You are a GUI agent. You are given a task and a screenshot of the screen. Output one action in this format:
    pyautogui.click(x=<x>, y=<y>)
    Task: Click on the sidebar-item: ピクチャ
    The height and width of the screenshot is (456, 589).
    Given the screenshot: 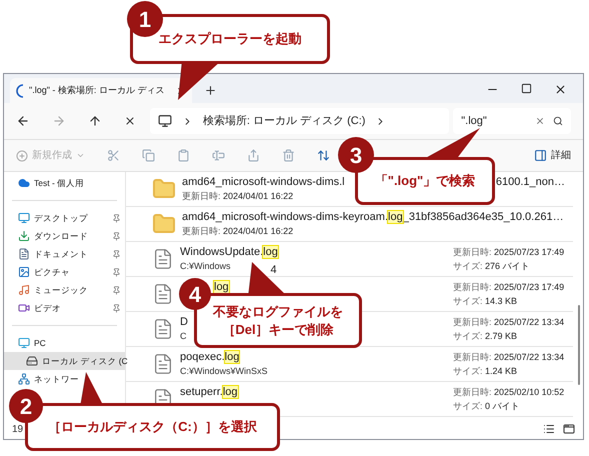 What is the action you would take?
    pyautogui.click(x=64, y=272)
    